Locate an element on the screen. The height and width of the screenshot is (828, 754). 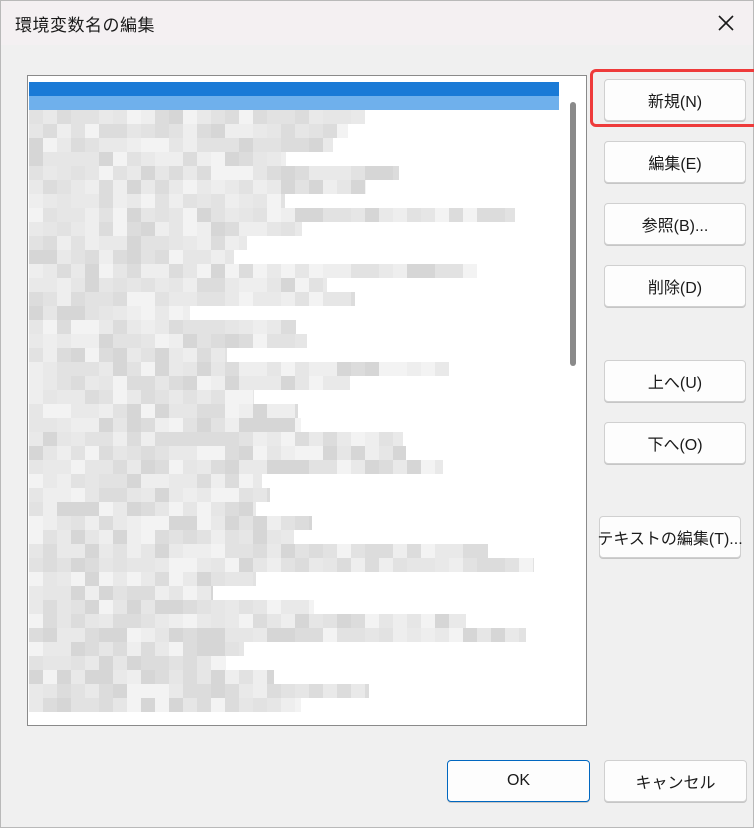
close-button is located at coordinates (726, 23).